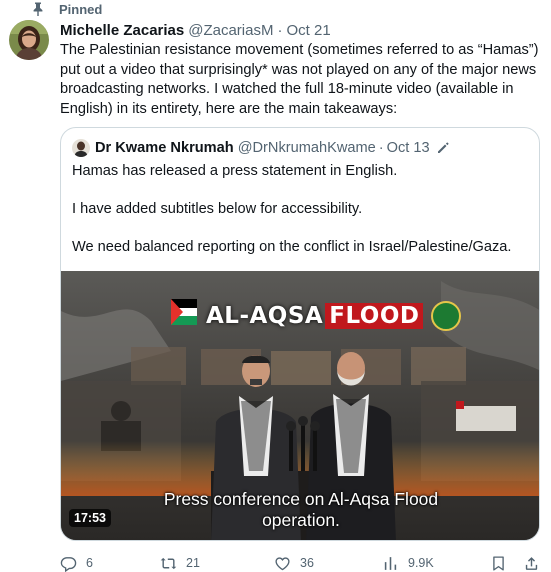 Image resolution: width=551 pixels, height=572 pixels. Describe the element at coordinates (184, 314) in the screenshot. I see `flag-icon` at that location.